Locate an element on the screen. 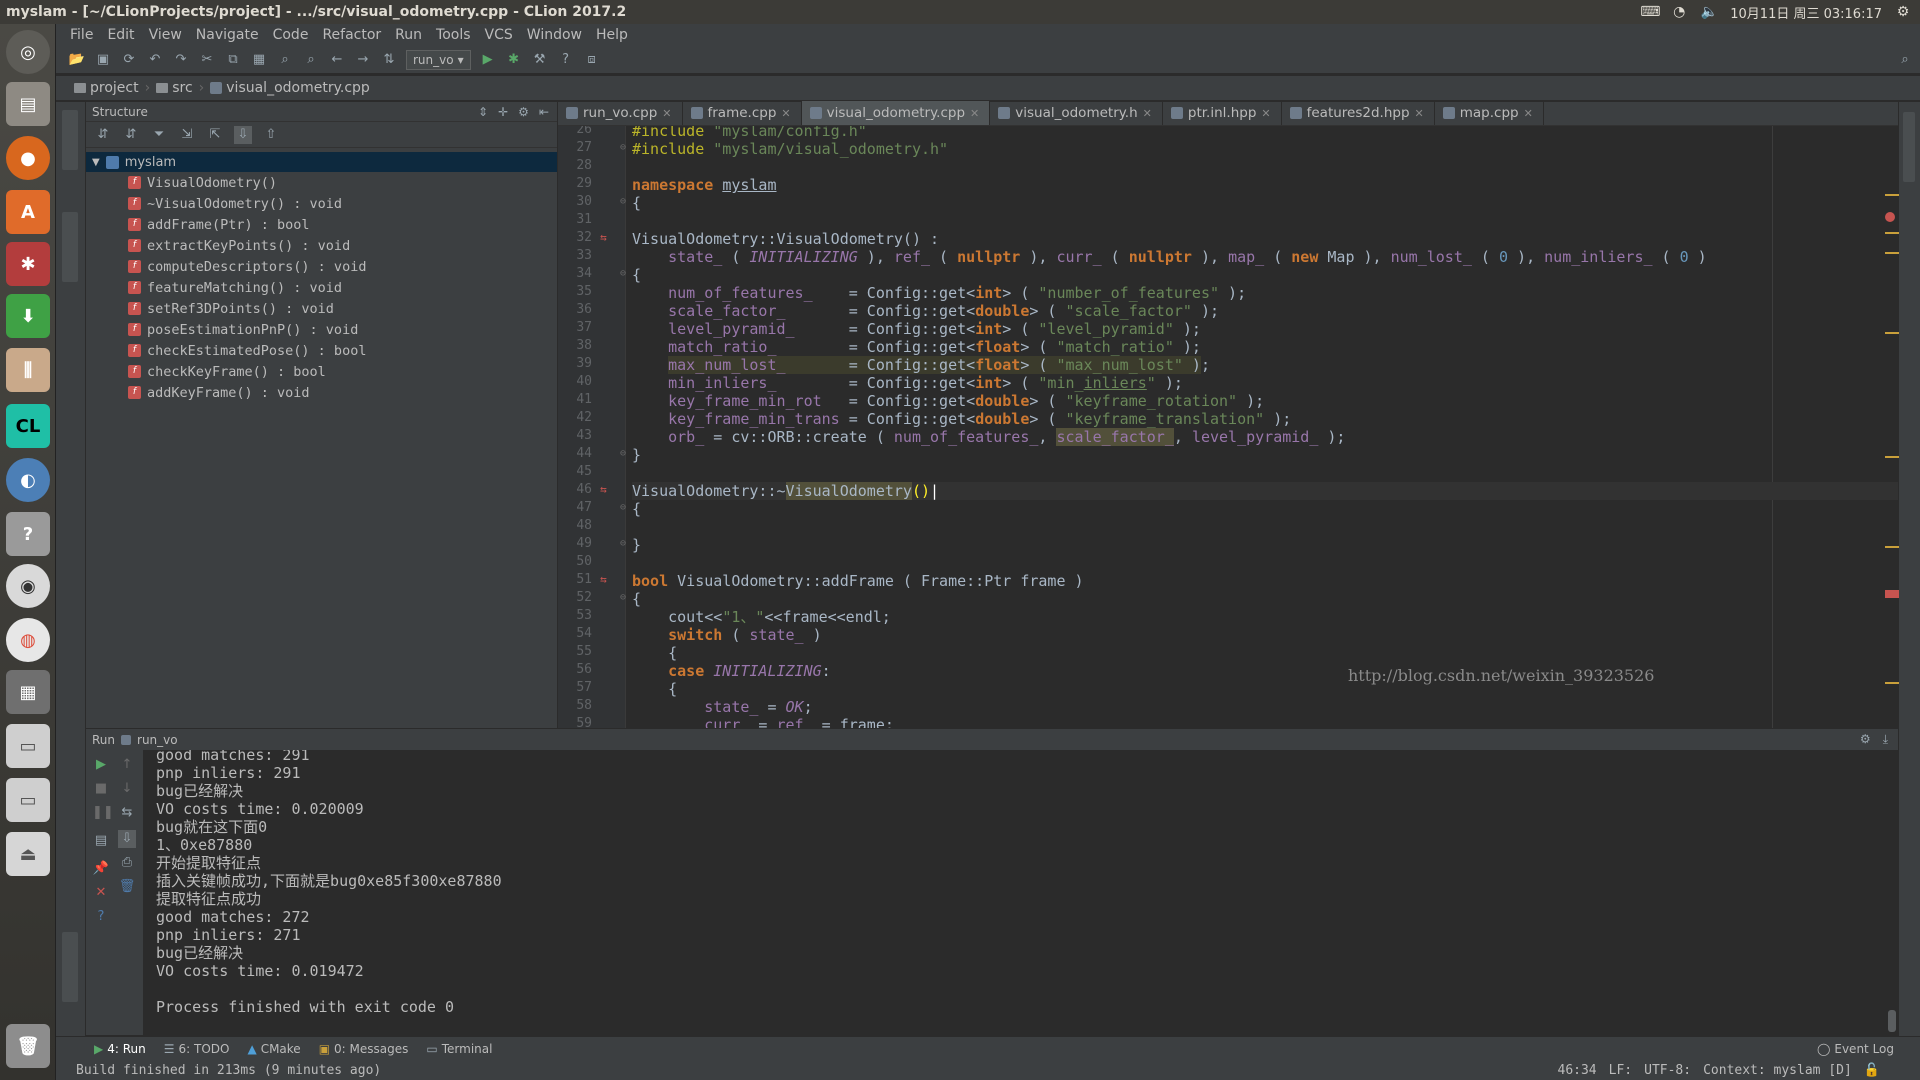 The image size is (1920, 1080). stop-icon: ■ is located at coordinates (101, 789).